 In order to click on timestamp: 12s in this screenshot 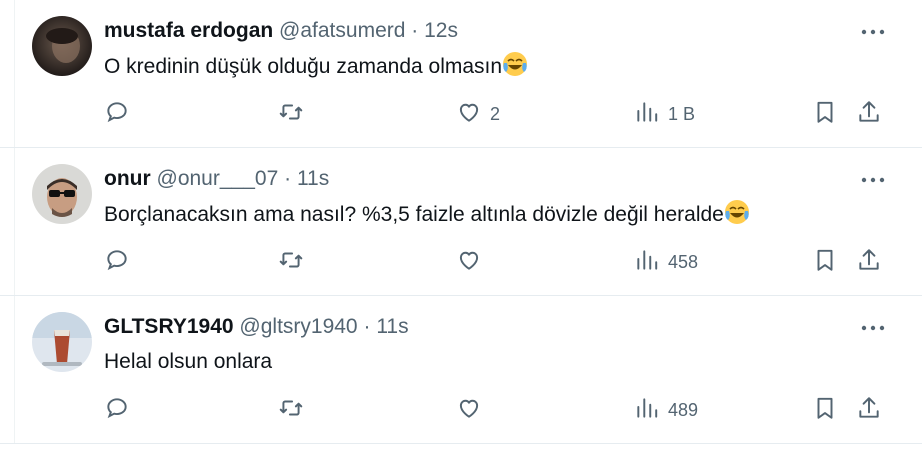, I will do `click(441, 30)`.